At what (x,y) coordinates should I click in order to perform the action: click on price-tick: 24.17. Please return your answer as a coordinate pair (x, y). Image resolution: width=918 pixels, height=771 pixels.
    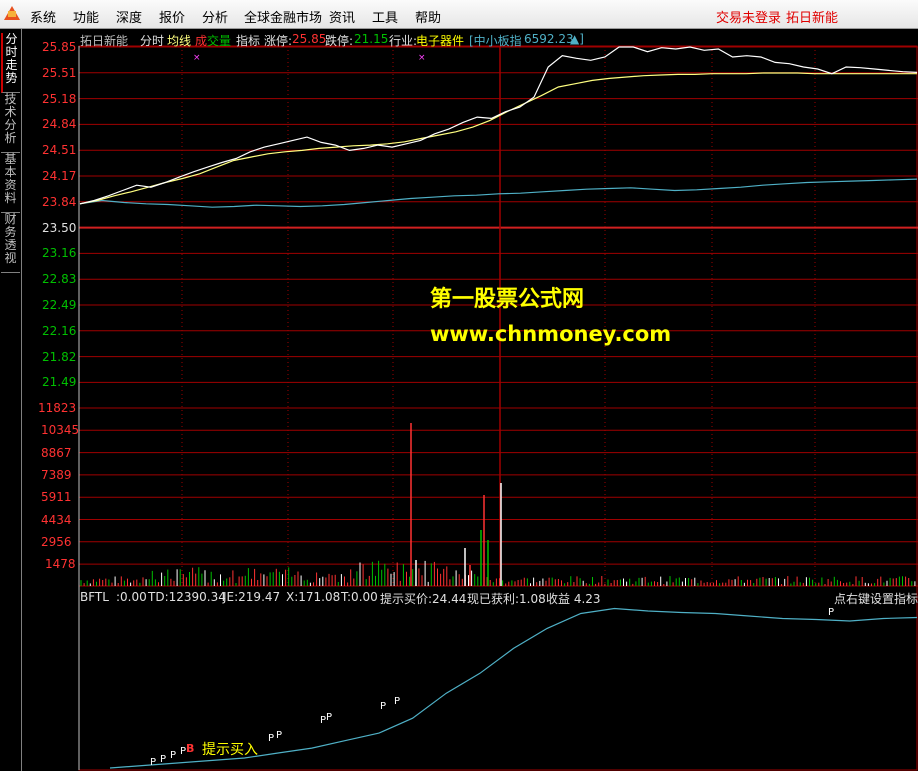
    Looking at the image, I should click on (59, 176).